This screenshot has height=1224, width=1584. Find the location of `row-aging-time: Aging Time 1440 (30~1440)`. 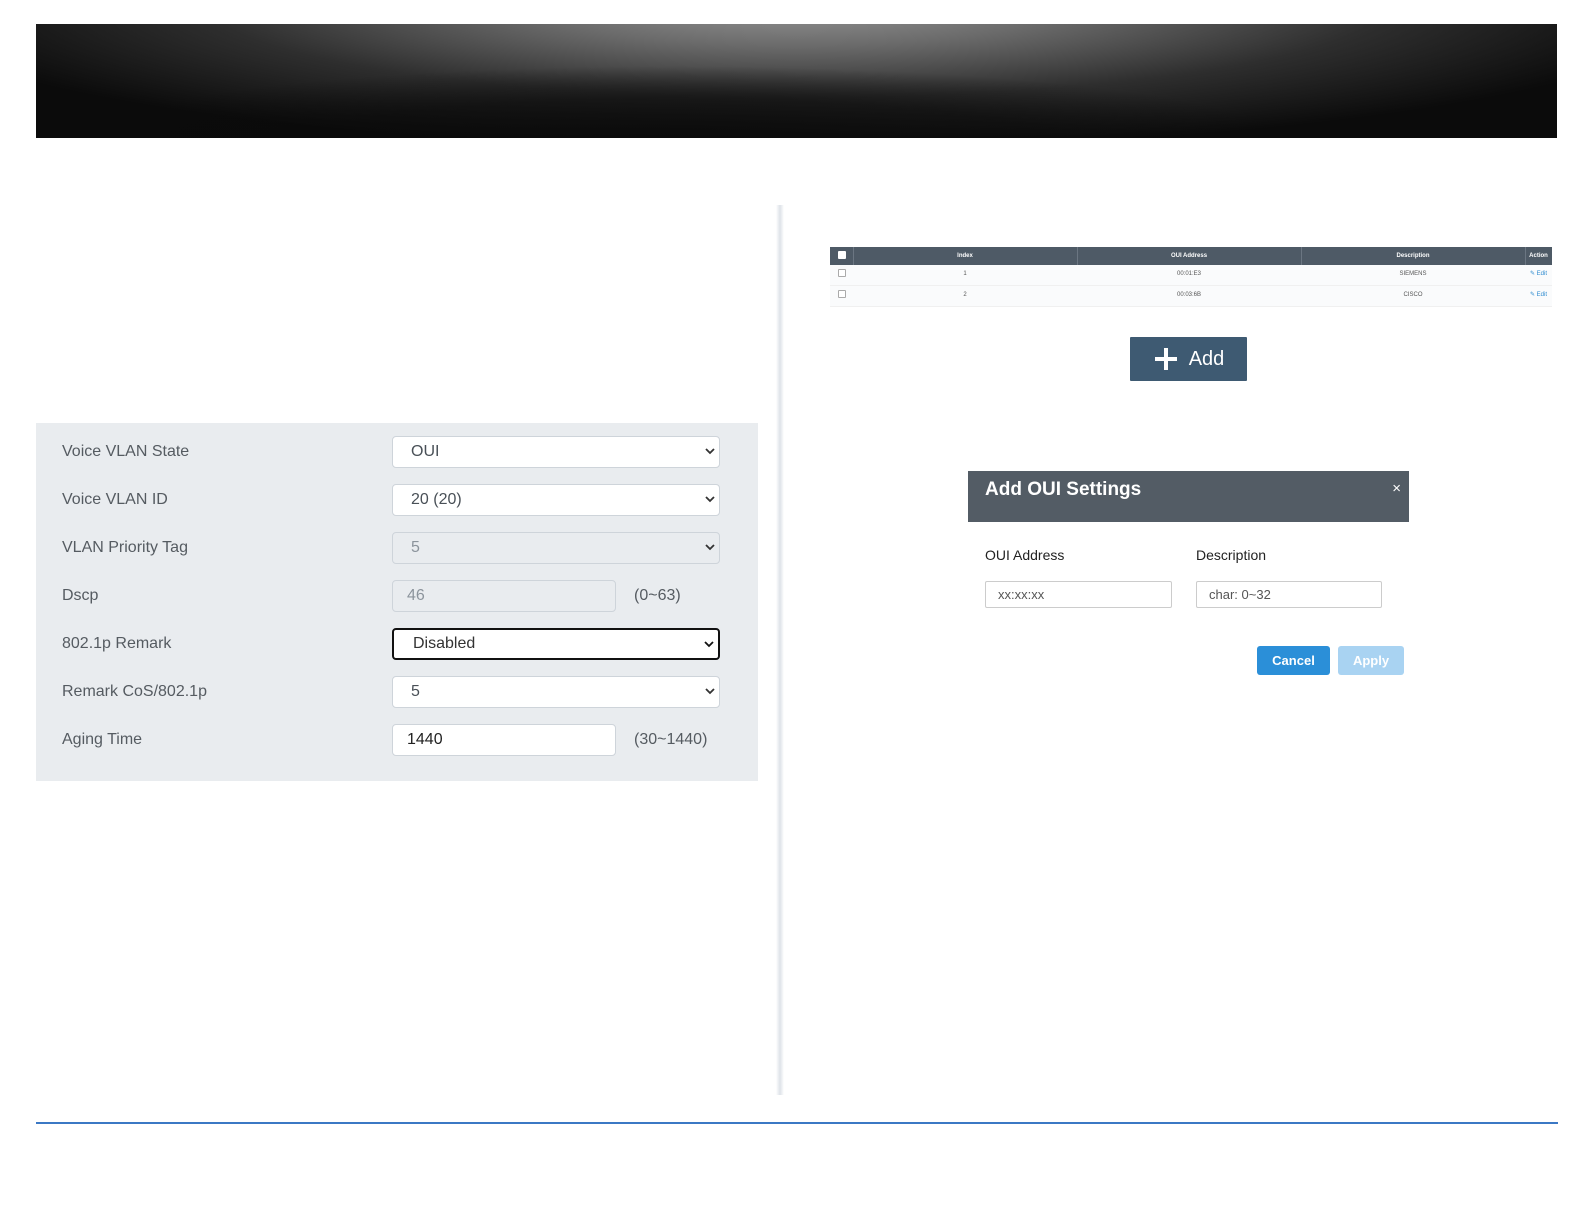

row-aging-time: Aging Time 1440 (30~1440) is located at coordinates (397, 741).